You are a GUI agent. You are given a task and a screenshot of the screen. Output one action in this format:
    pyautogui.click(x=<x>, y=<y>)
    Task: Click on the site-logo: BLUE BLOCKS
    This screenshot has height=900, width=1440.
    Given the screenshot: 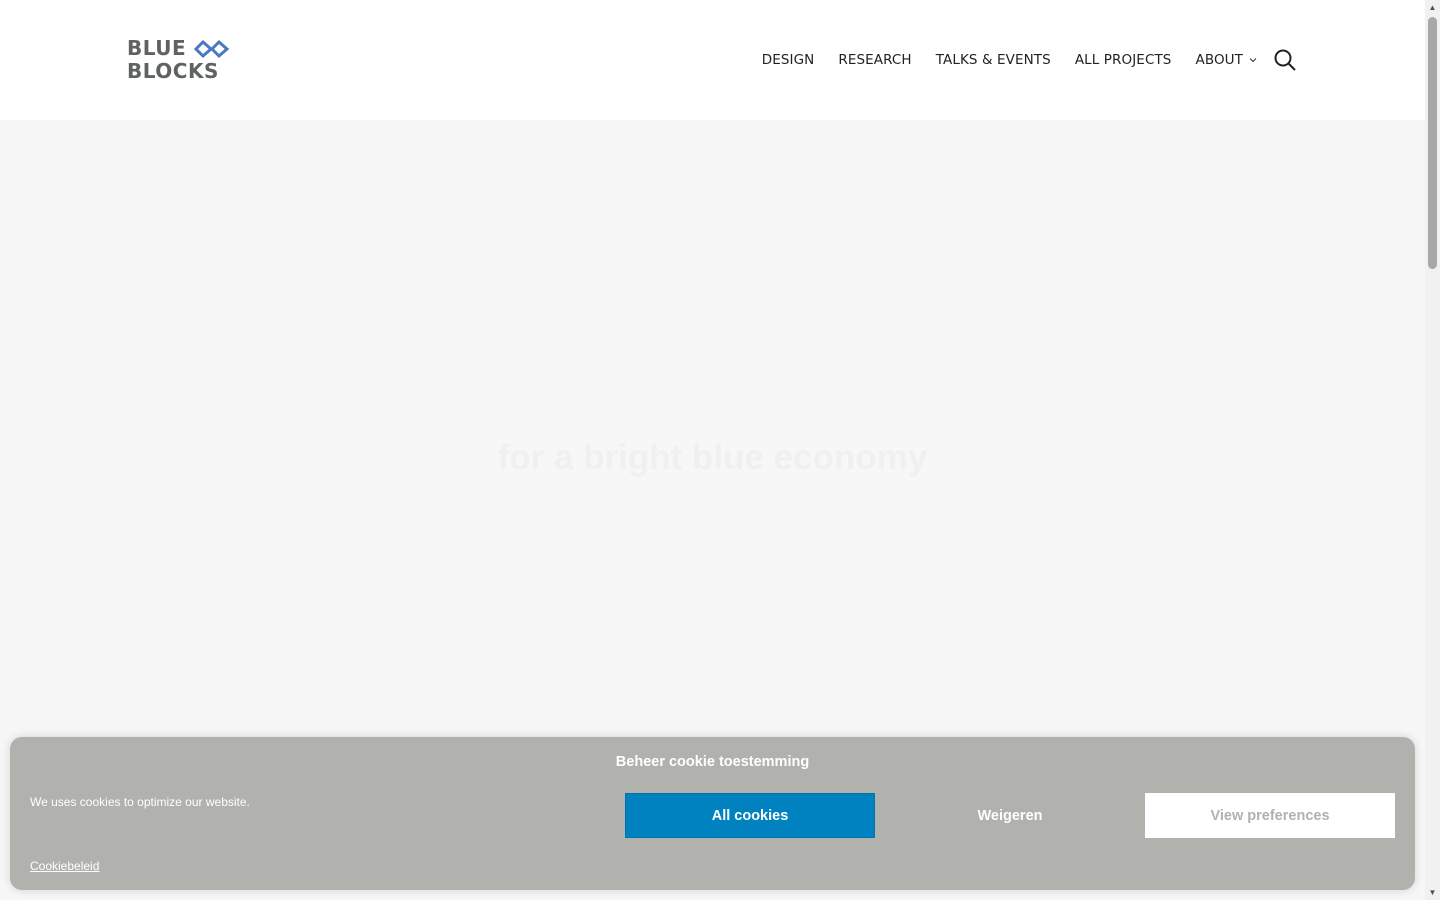 What is the action you would take?
    pyautogui.click(x=180, y=60)
    